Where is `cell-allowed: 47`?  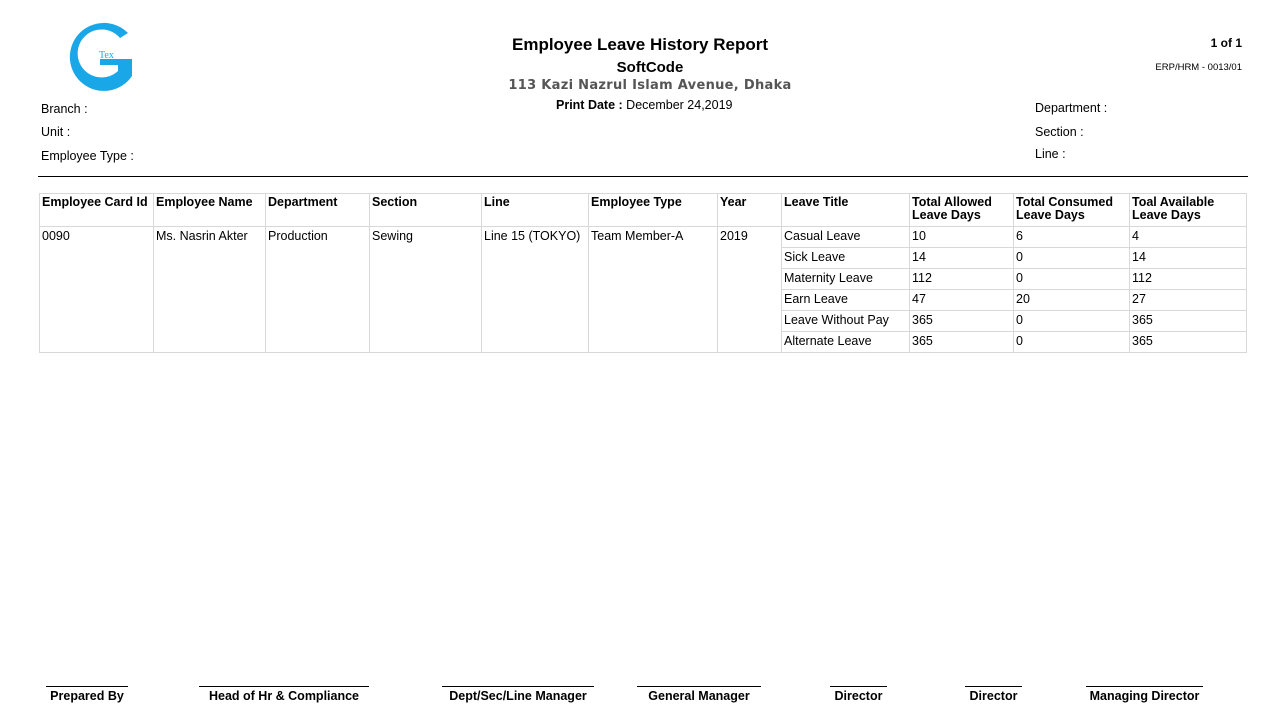
cell-allowed: 47 is located at coordinates (961, 300).